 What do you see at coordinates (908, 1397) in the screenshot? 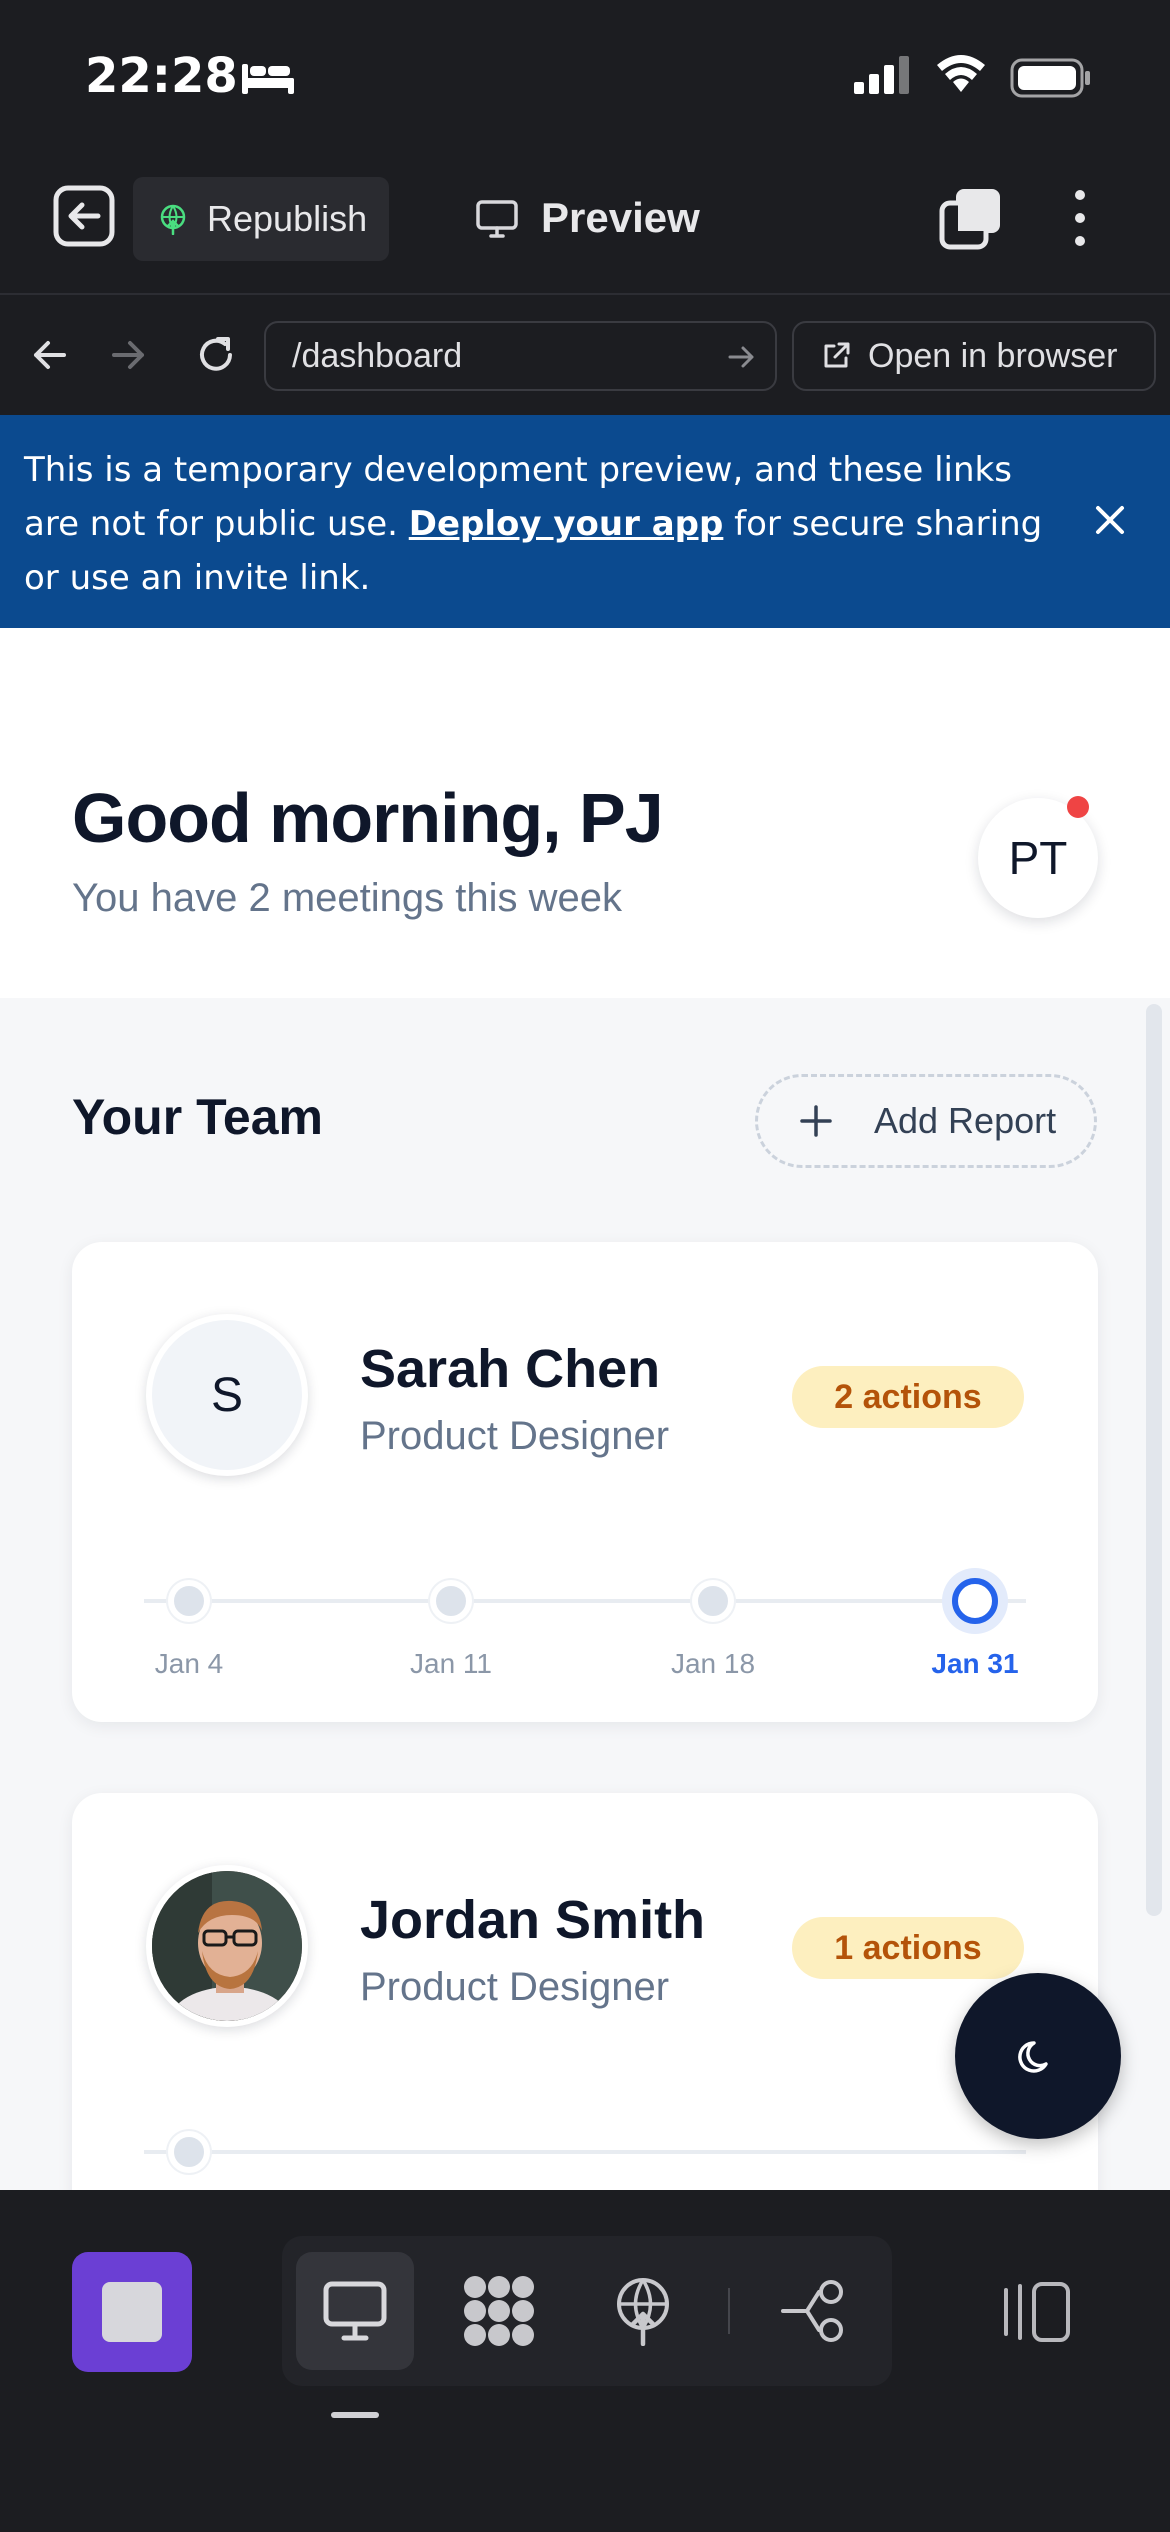
I see `actions-badge: 2 actions` at bounding box center [908, 1397].